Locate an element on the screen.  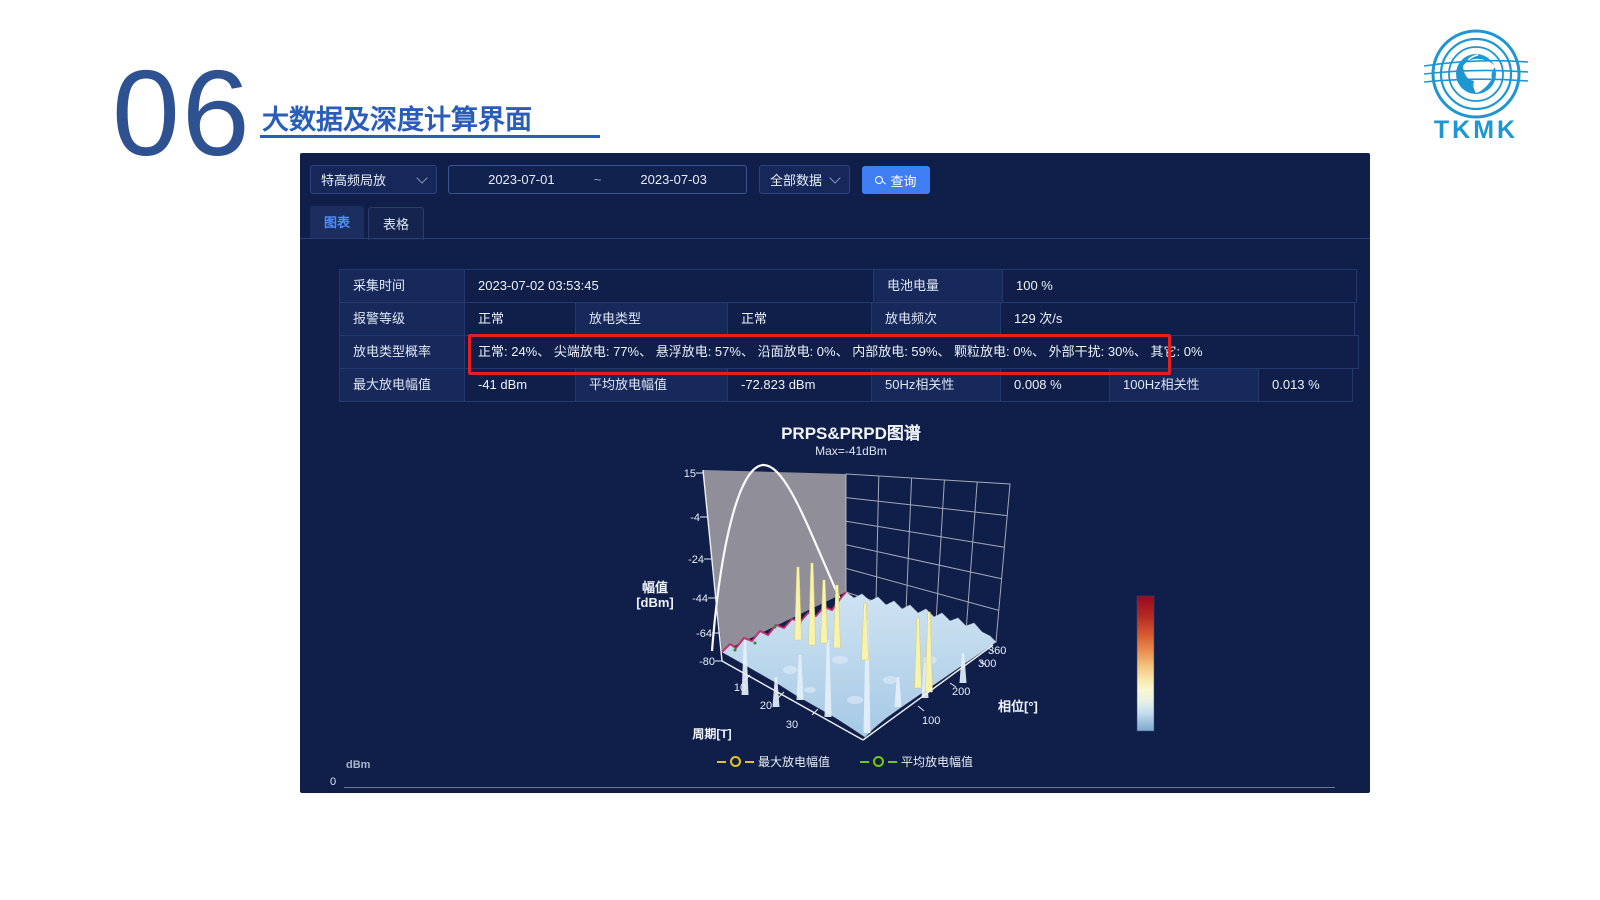
signal-type-select: 特高频局放 is located at coordinates (373, 179).